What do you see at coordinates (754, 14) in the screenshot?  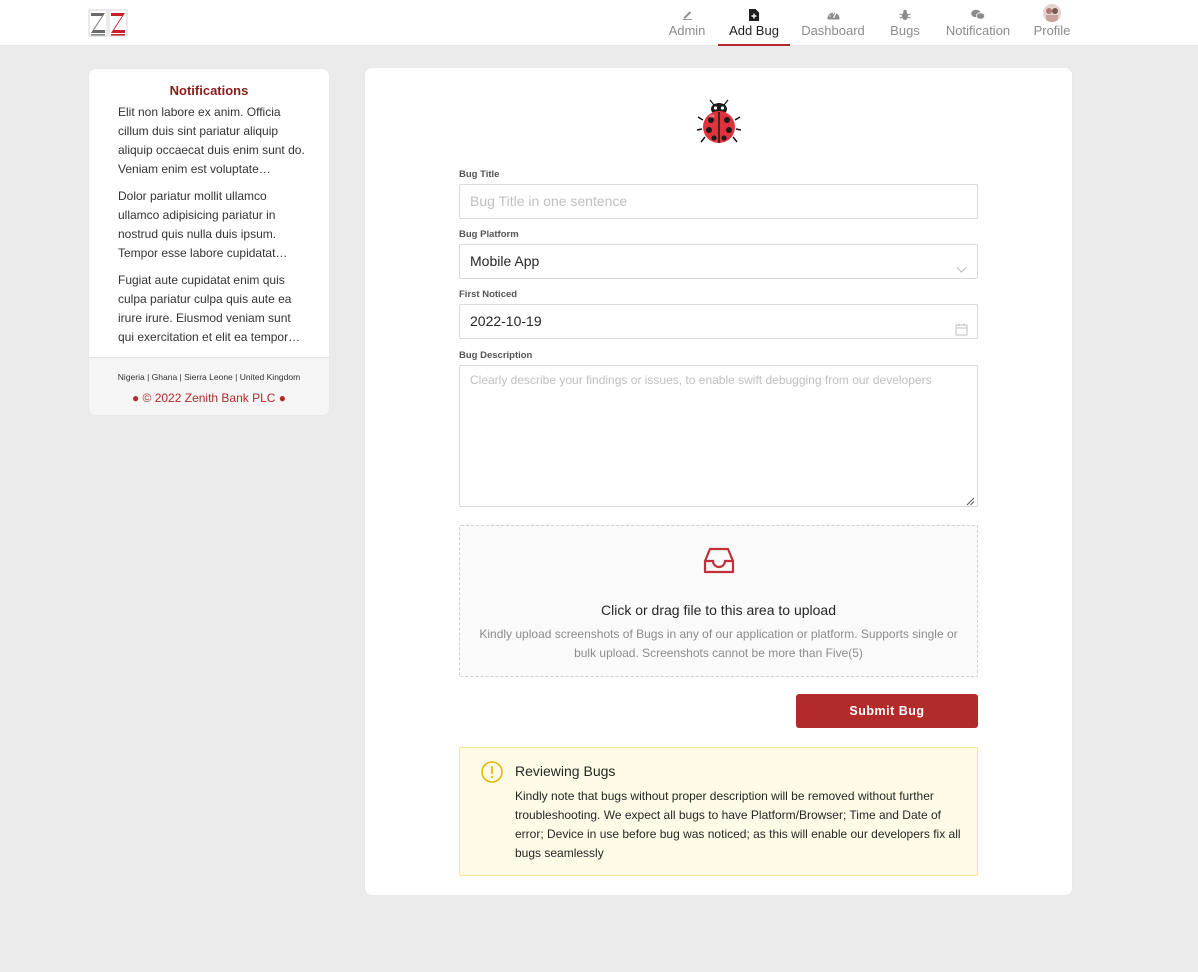 I see `file-add-icon` at bounding box center [754, 14].